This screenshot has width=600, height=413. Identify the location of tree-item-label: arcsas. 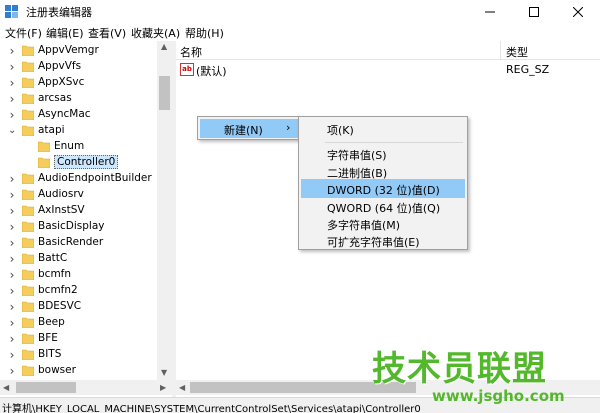
(55, 98).